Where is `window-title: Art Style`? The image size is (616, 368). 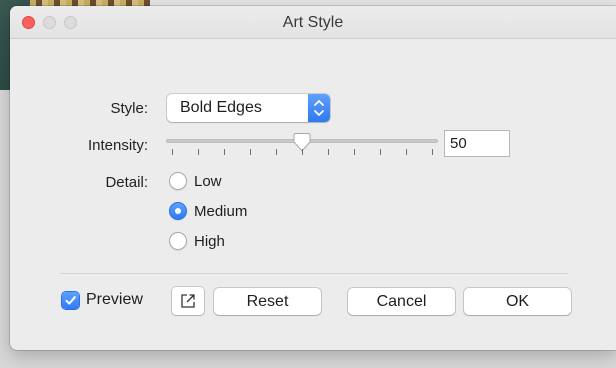
window-title: Art Style is located at coordinates (313, 22).